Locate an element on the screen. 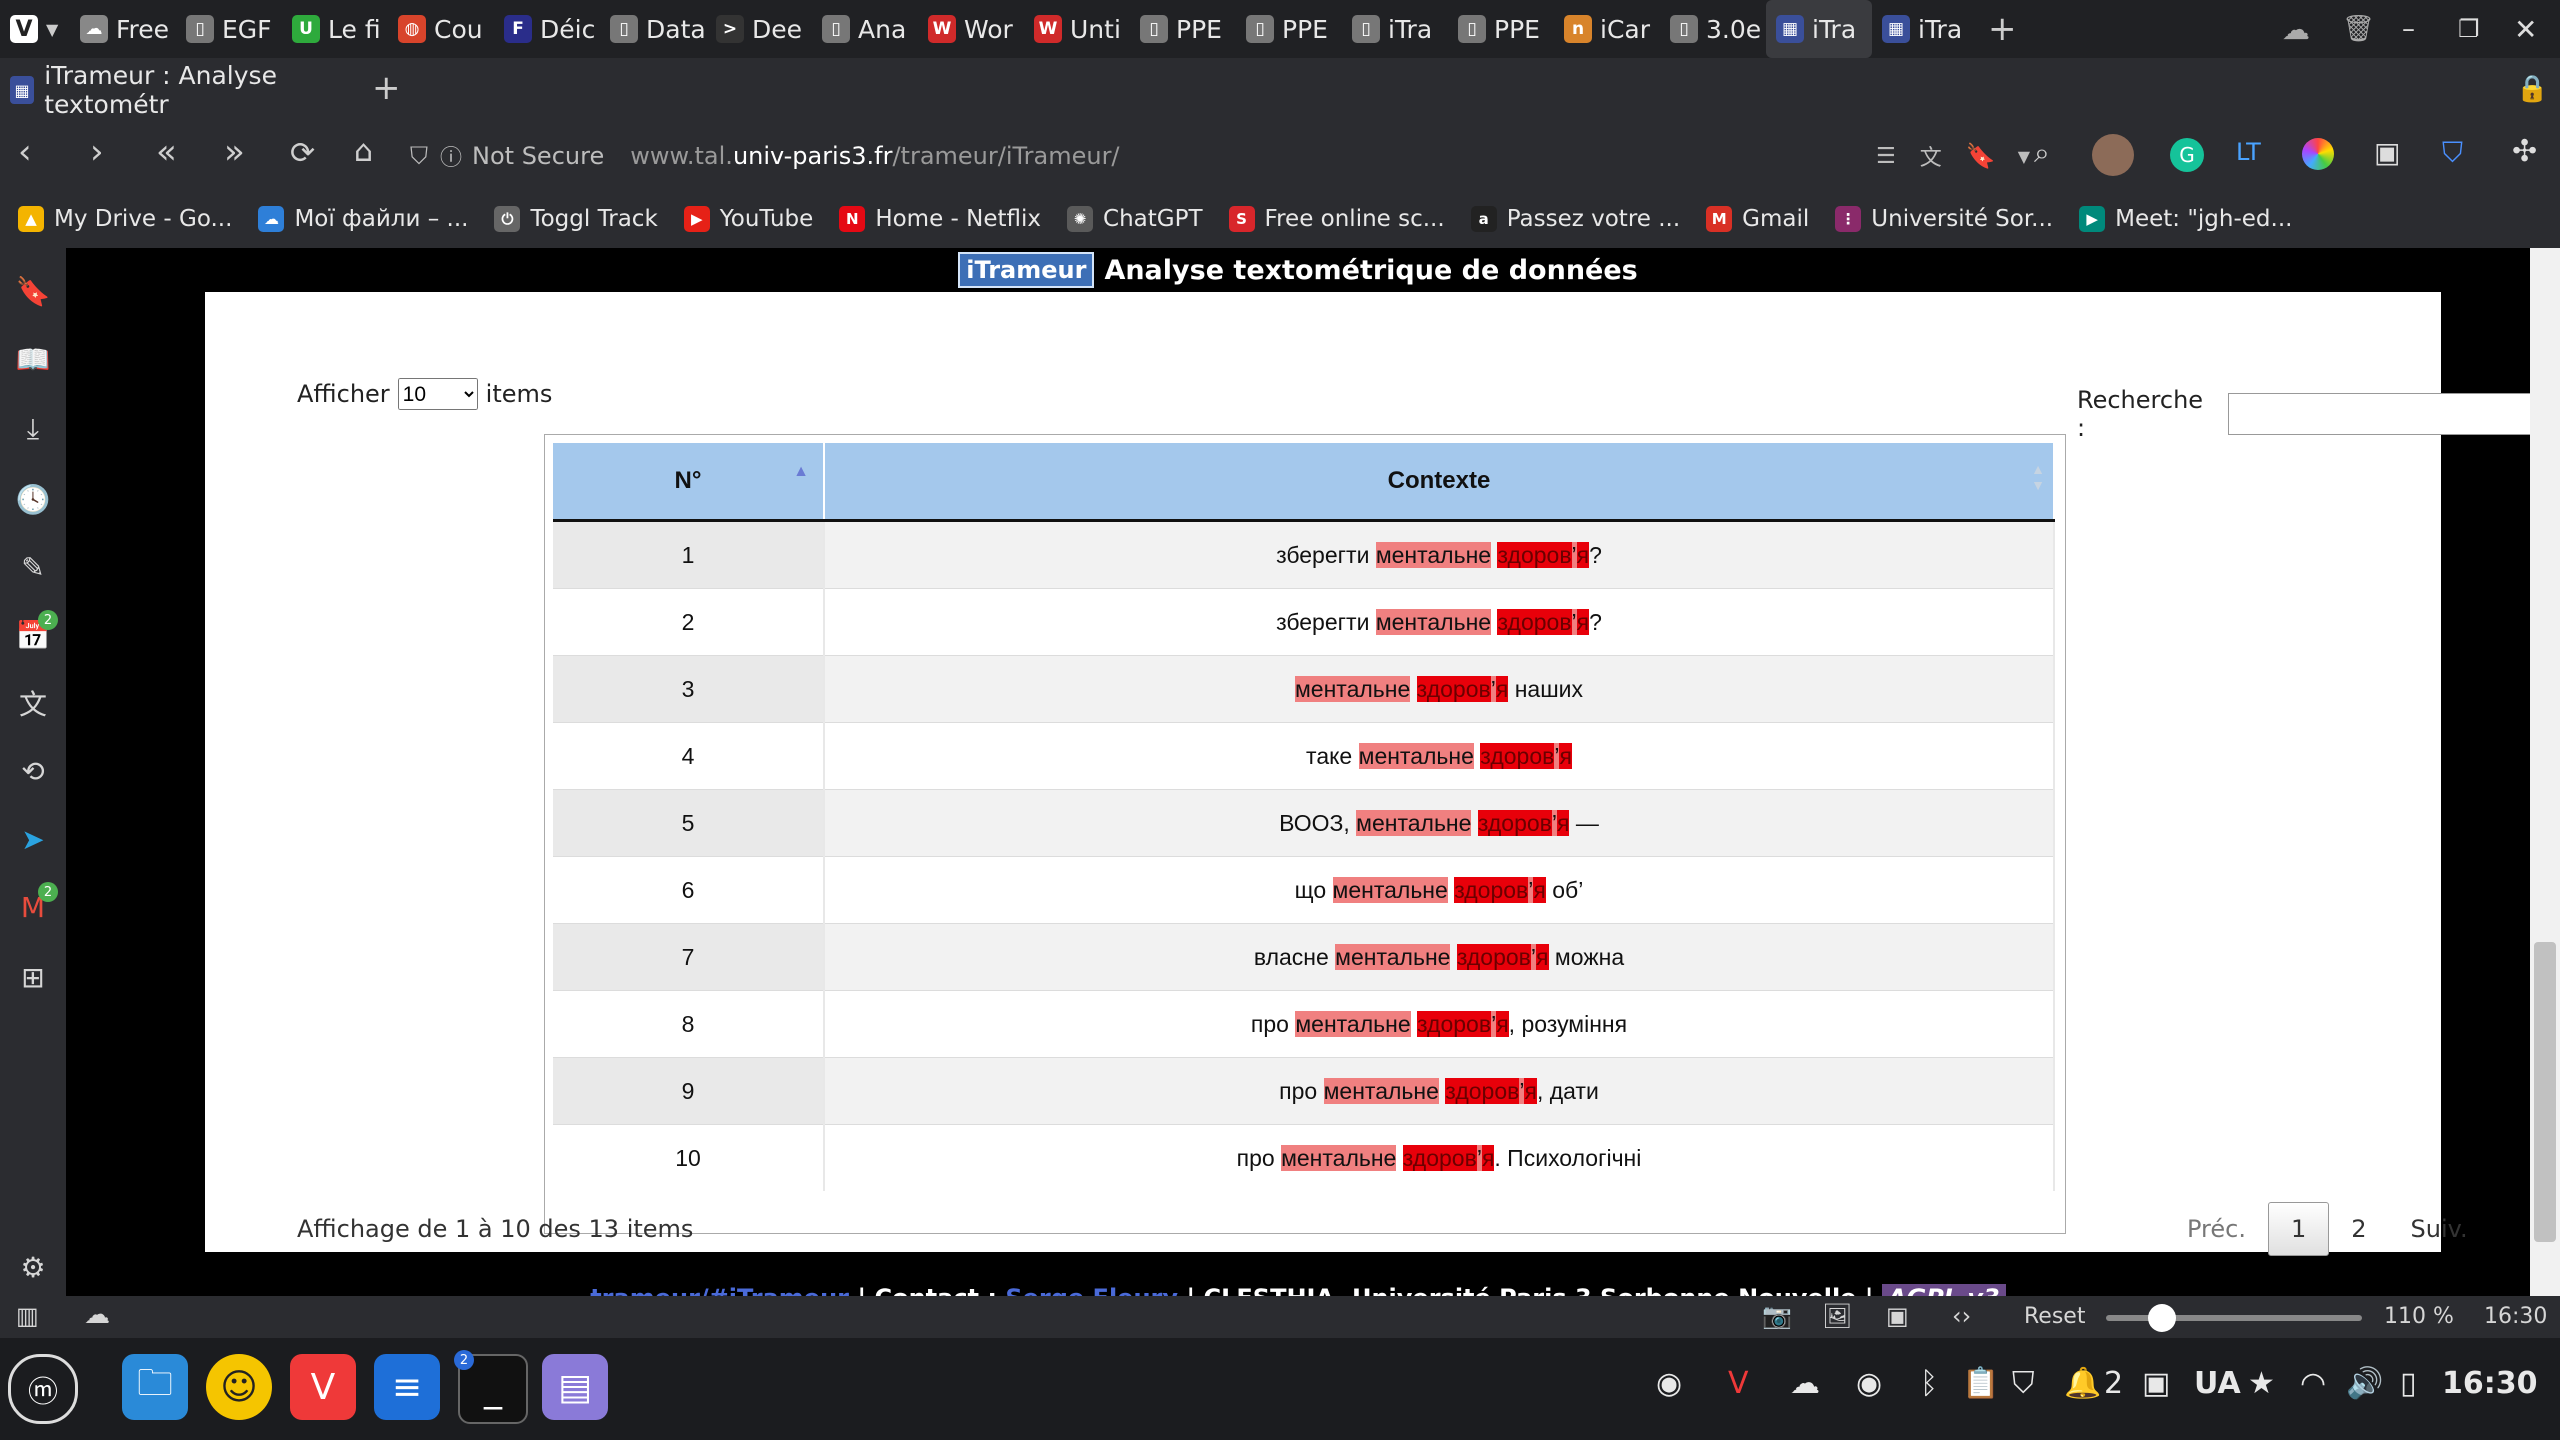 The image size is (2560, 1440). zoom-slider is located at coordinates (2234, 1318).